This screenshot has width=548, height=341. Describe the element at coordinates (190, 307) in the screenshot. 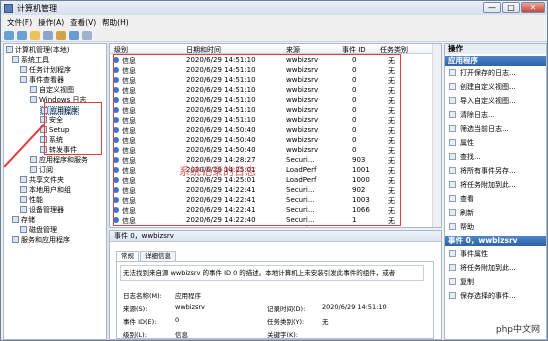

I see `field-source-value: wwbizsrv` at that location.